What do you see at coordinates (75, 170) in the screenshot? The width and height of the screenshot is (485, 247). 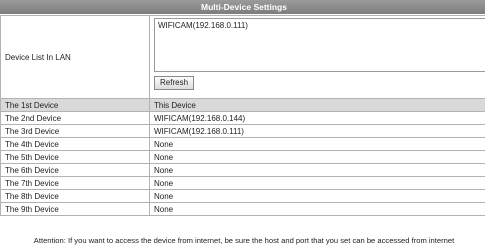 I see `device-label: The 6th Device` at bounding box center [75, 170].